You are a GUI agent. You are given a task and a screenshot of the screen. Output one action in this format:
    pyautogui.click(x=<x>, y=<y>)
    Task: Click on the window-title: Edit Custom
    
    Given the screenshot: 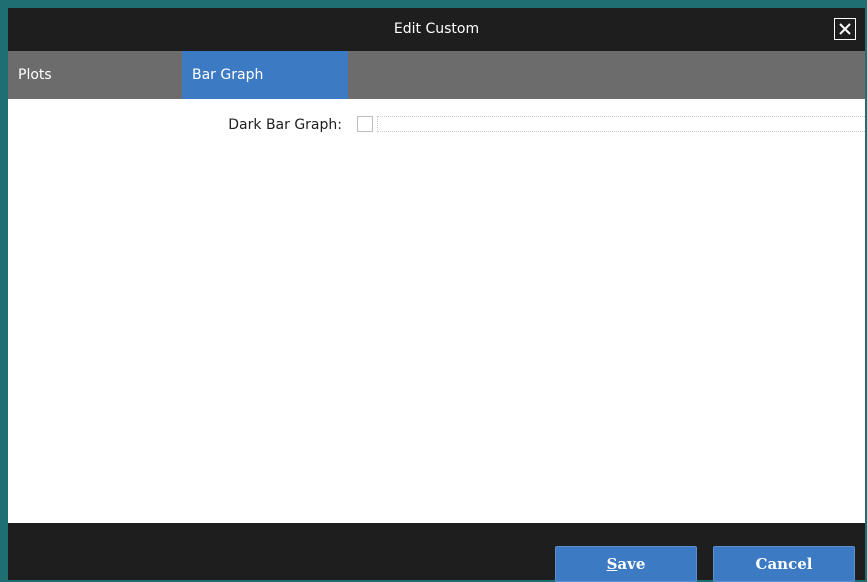 What is the action you would take?
    pyautogui.click(x=436, y=29)
    